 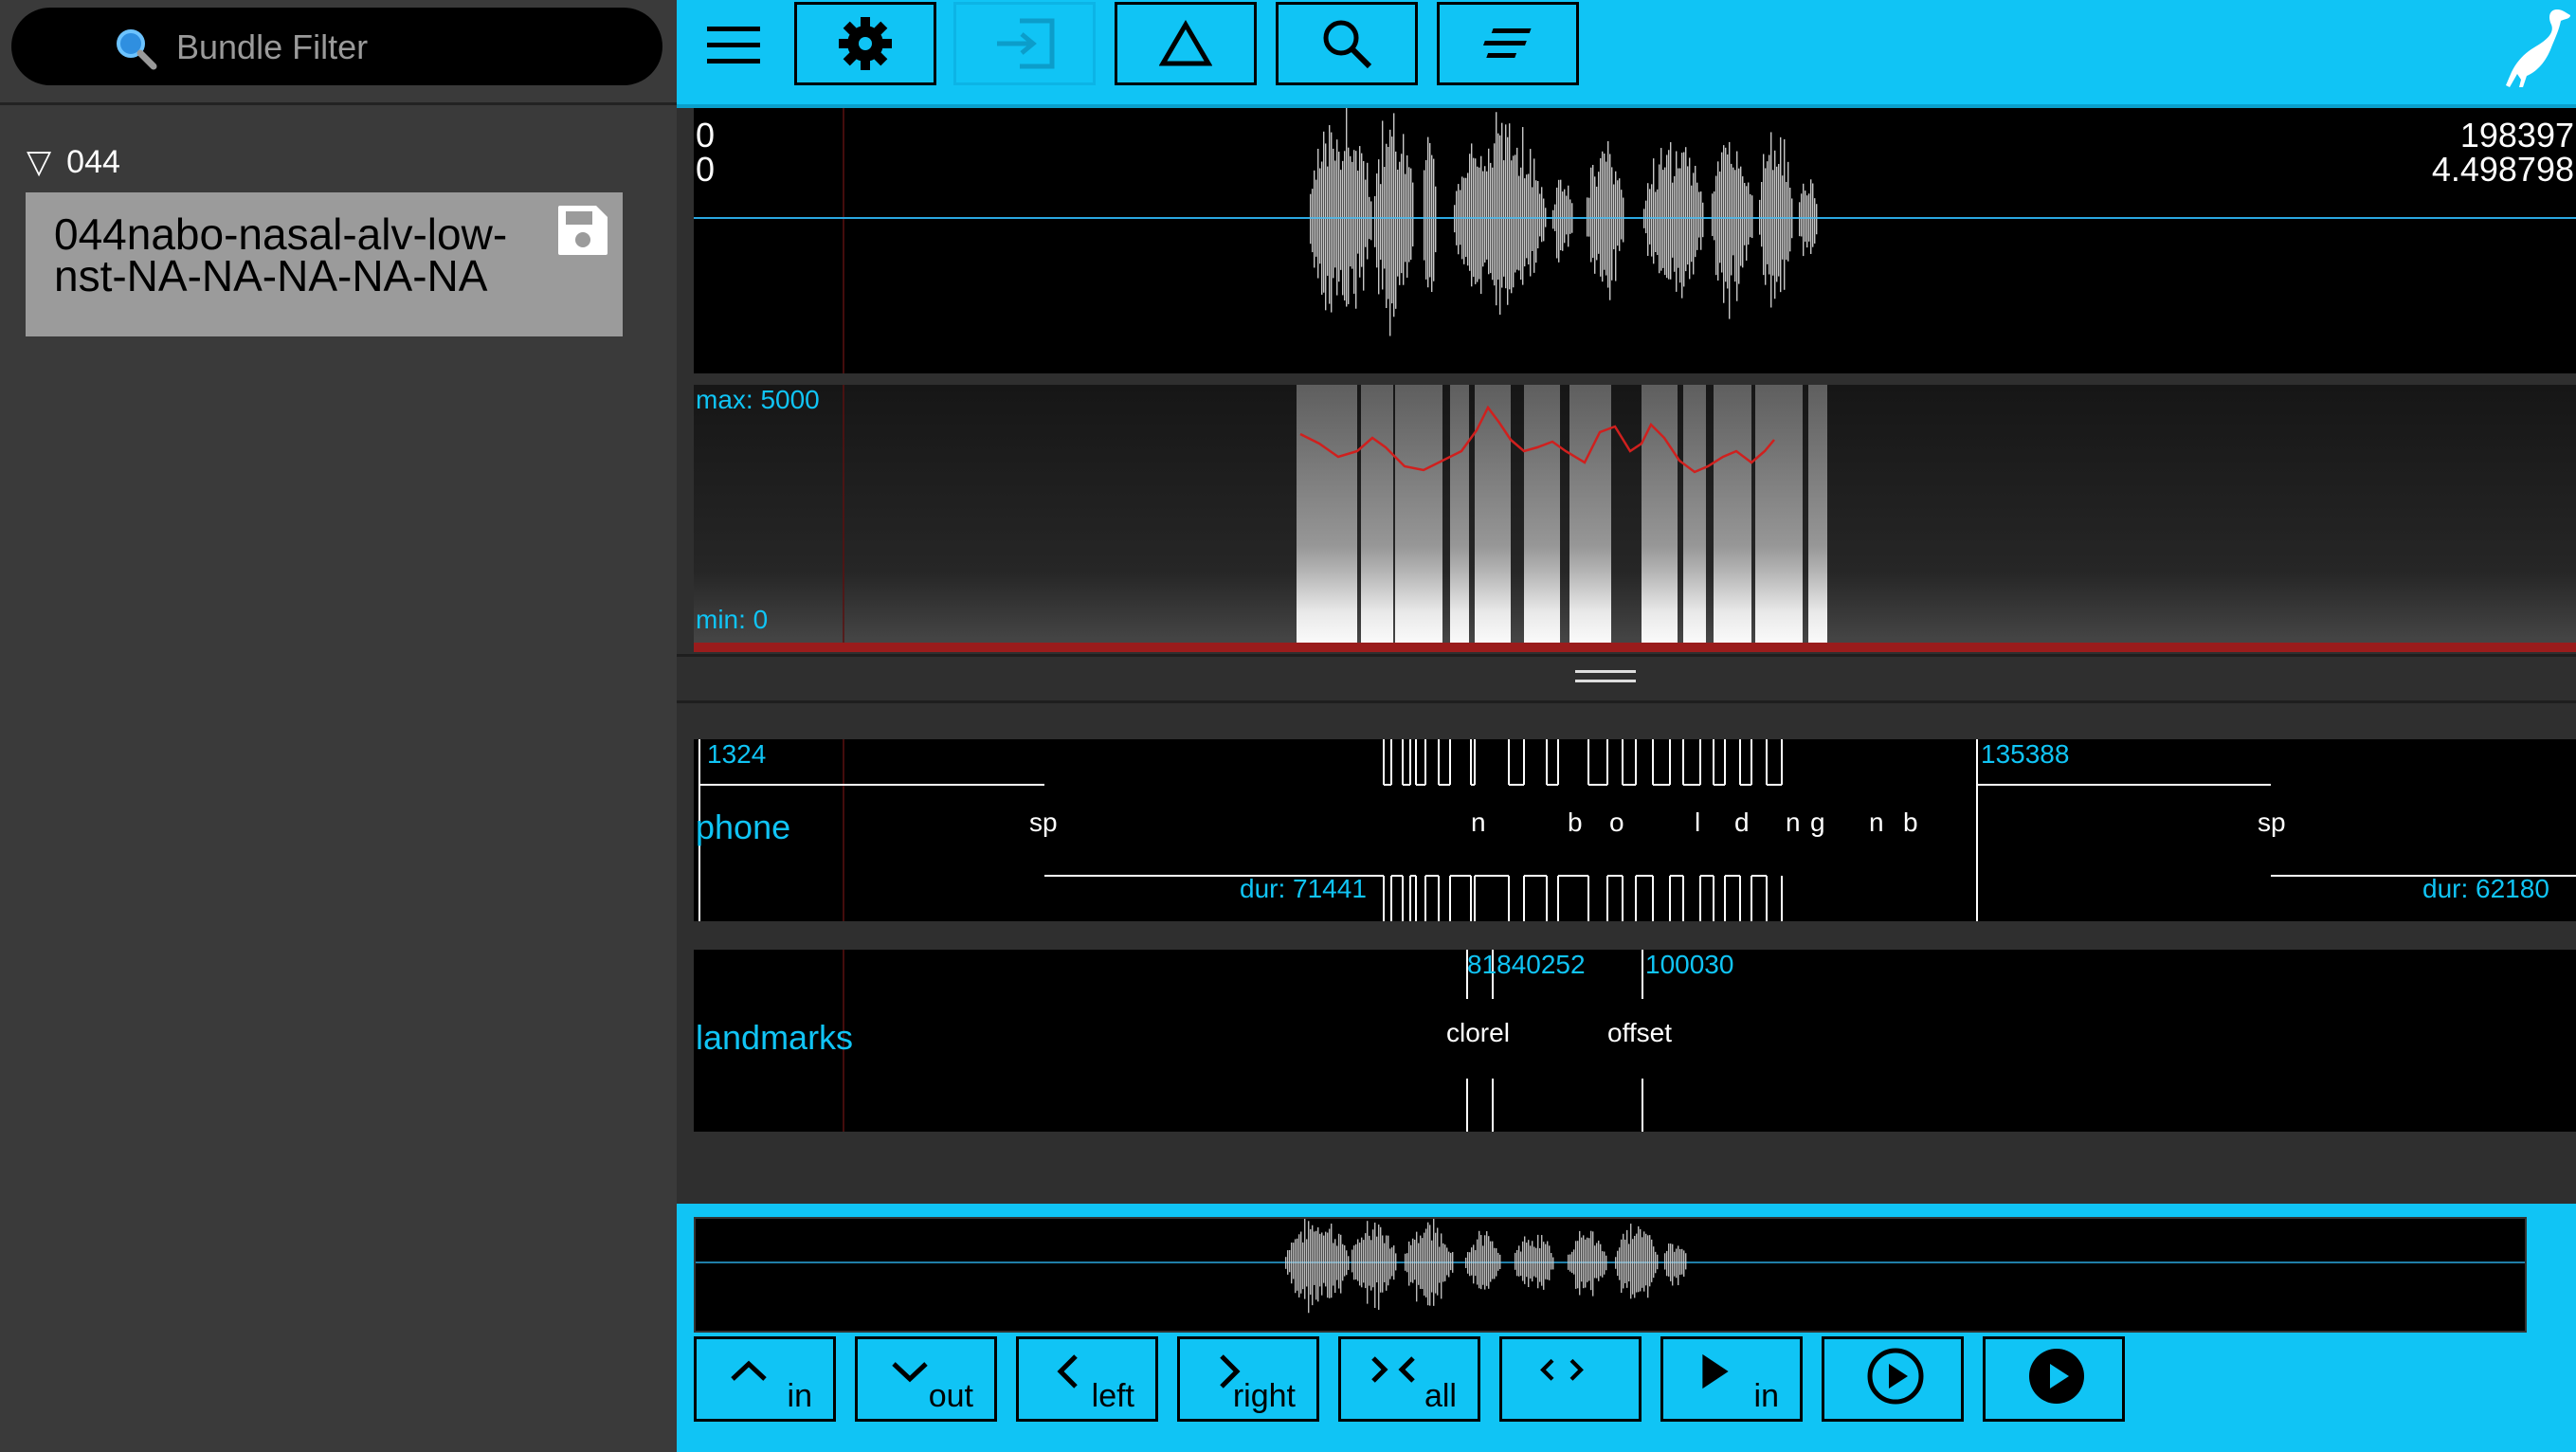 What do you see at coordinates (1893, 1379) in the screenshot?
I see `play-selection-button` at bounding box center [1893, 1379].